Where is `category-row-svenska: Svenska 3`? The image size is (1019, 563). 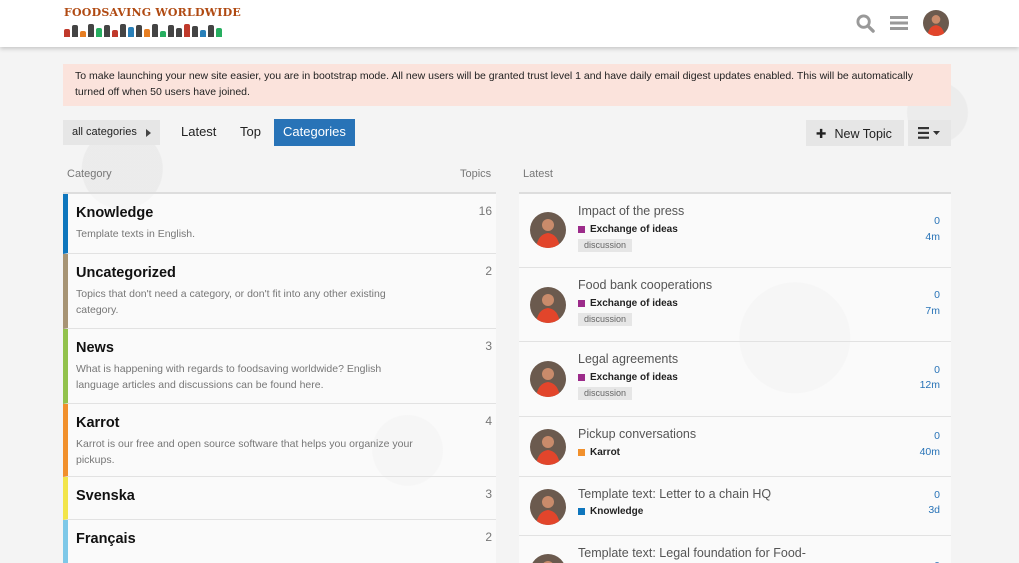 category-row-svenska: Svenska 3 is located at coordinates (279, 498).